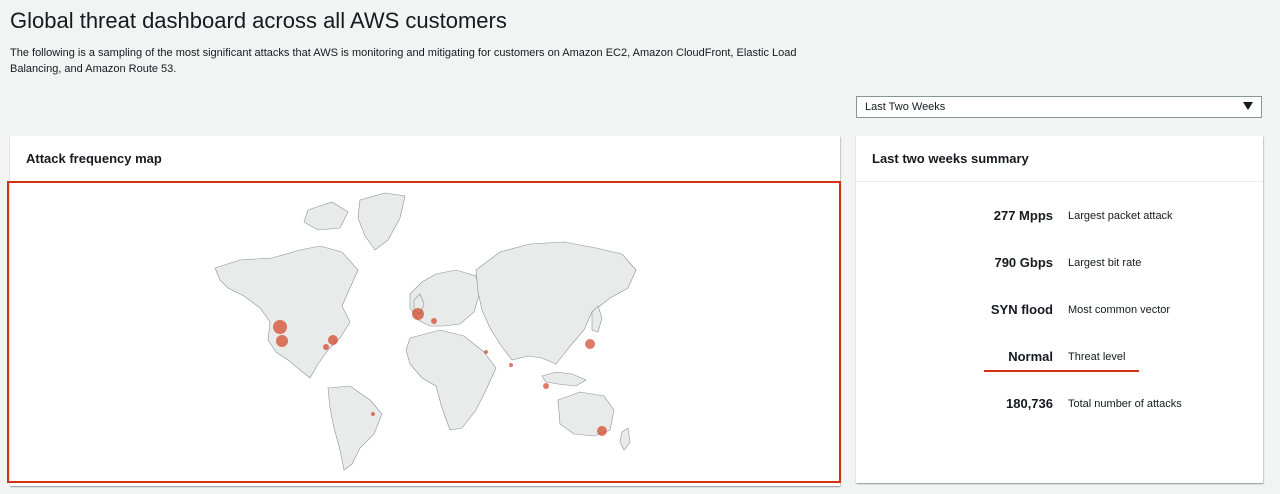 The image size is (1280, 494). Describe the element at coordinates (418, 314) in the screenshot. I see `attack-marker-uk` at that location.